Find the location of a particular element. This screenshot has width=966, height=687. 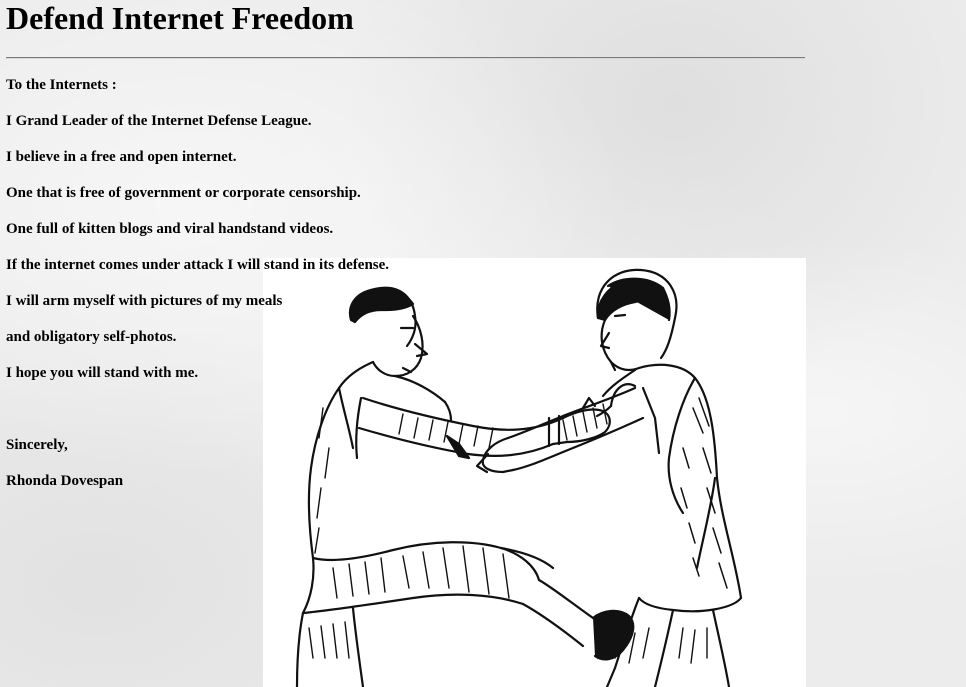

letter-signature: Rhonda Dovespan is located at coordinates (65, 481).